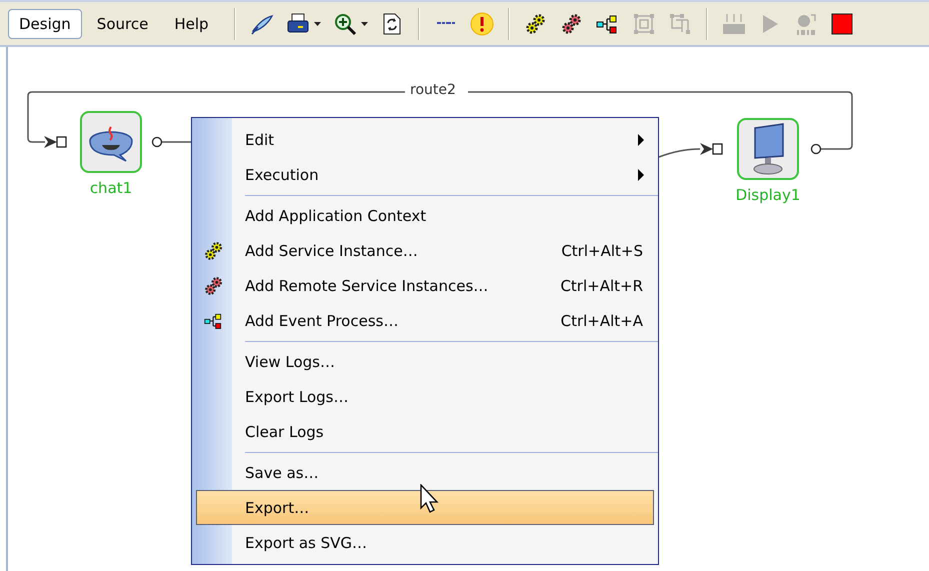 Image resolution: width=929 pixels, height=571 pixels. I want to click on node-label: chat1, so click(111, 188).